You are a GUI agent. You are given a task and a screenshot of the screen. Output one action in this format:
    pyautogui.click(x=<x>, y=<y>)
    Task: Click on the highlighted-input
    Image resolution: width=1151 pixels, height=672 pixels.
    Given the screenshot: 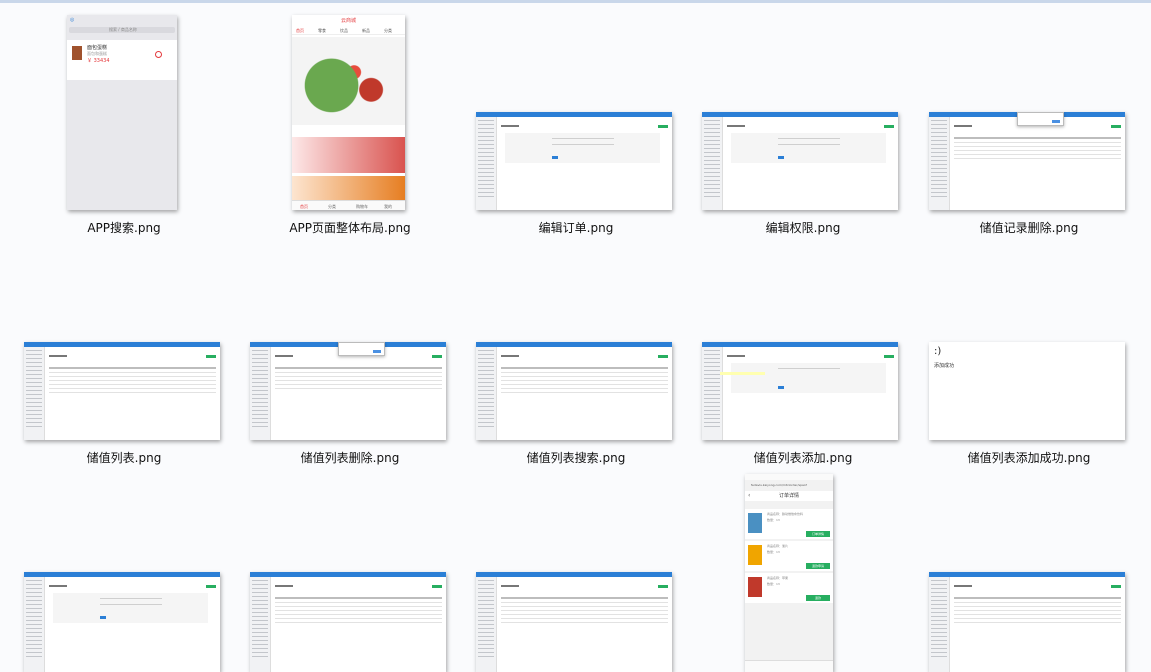 What is the action you would take?
    pyautogui.click(x=742, y=373)
    